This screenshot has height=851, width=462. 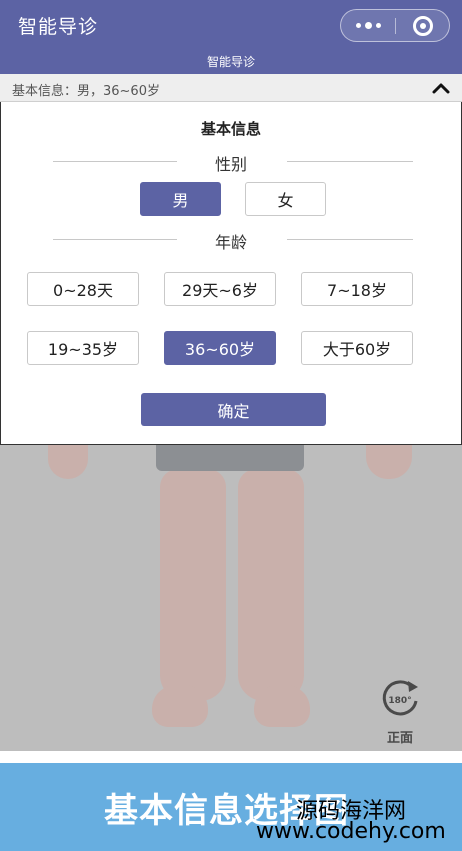 What do you see at coordinates (231, 88) in the screenshot?
I see `basic-info-summary-bar: 基本信息：男，36~60岁` at bounding box center [231, 88].